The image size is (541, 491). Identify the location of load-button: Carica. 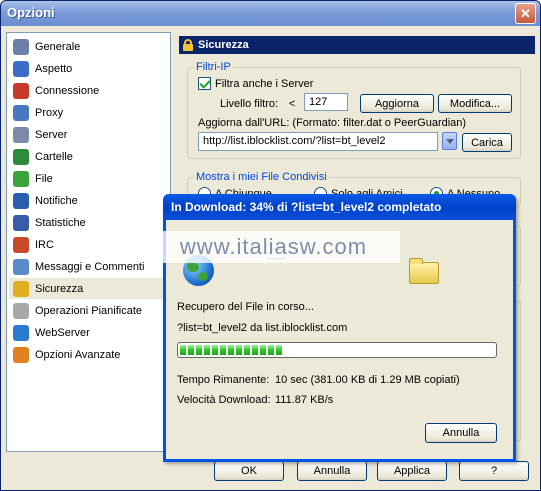
(487, 142).